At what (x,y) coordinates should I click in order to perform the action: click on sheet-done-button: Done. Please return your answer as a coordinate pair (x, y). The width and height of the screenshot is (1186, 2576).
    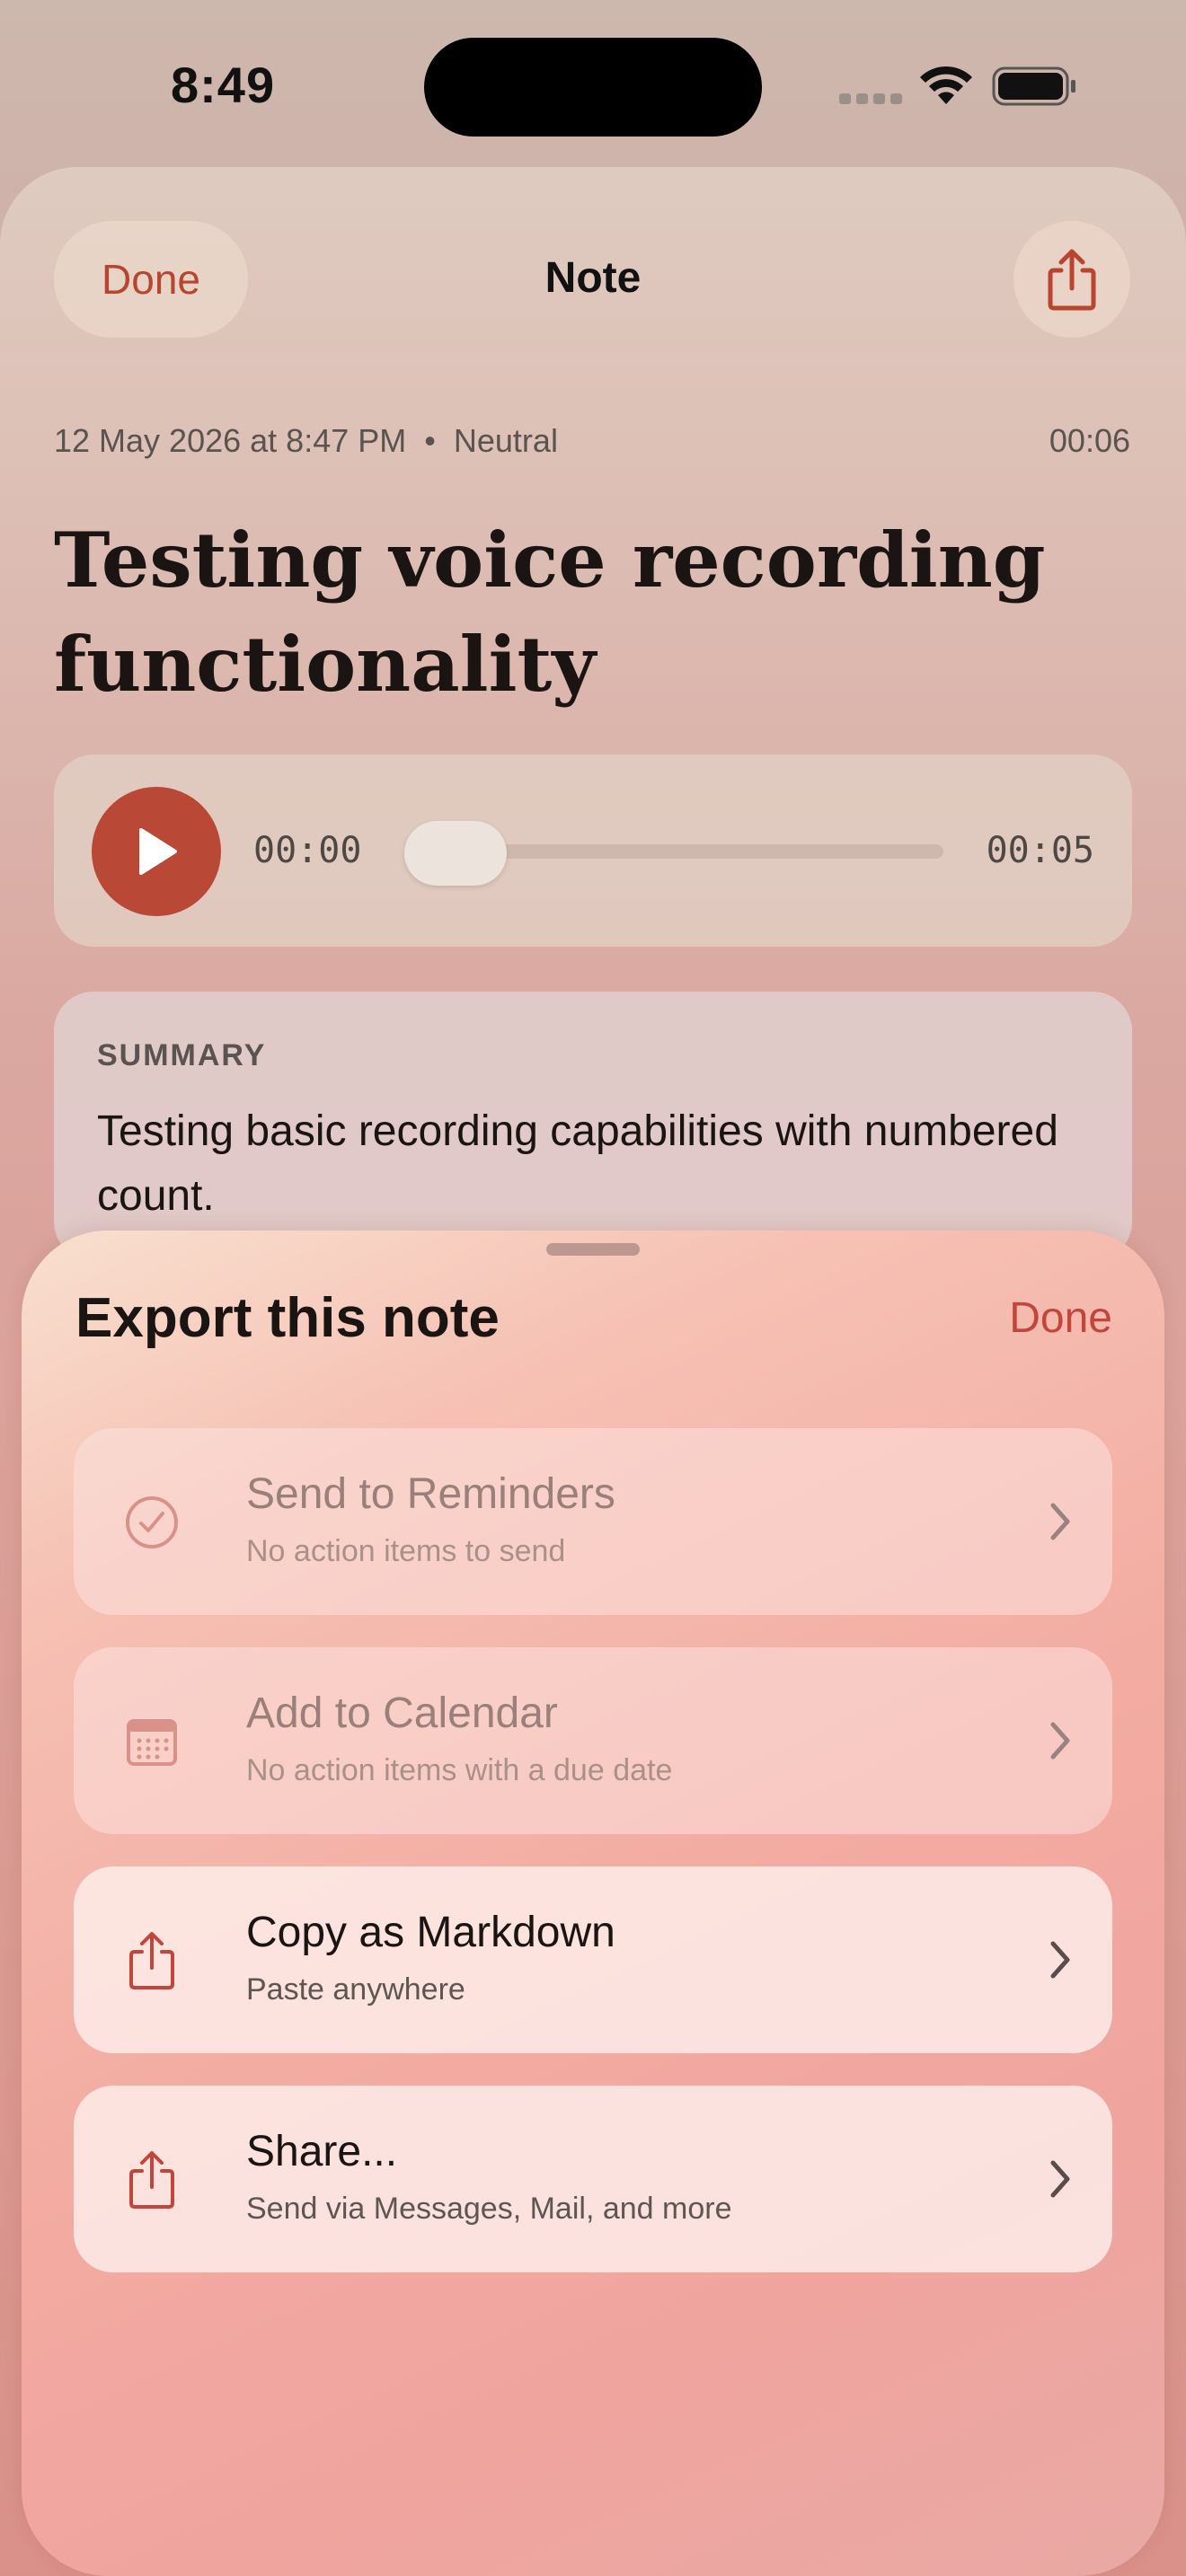
    Looking at the image, I should click on (1060, 1318).